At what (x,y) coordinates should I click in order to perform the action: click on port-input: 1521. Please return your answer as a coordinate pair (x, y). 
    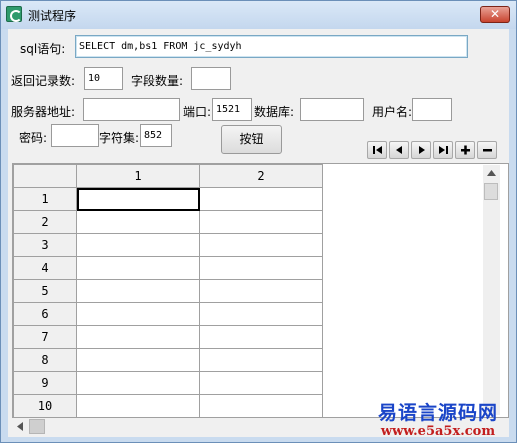
    Looking at the image, I should click on (232, 109).